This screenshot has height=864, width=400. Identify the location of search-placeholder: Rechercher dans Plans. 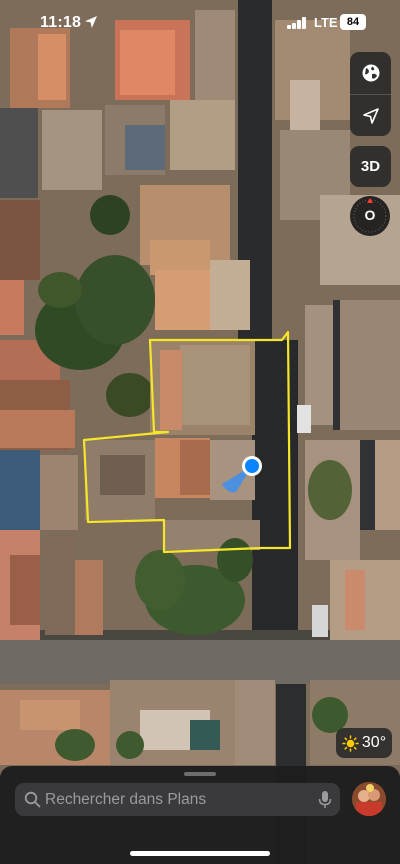
(126, 799).